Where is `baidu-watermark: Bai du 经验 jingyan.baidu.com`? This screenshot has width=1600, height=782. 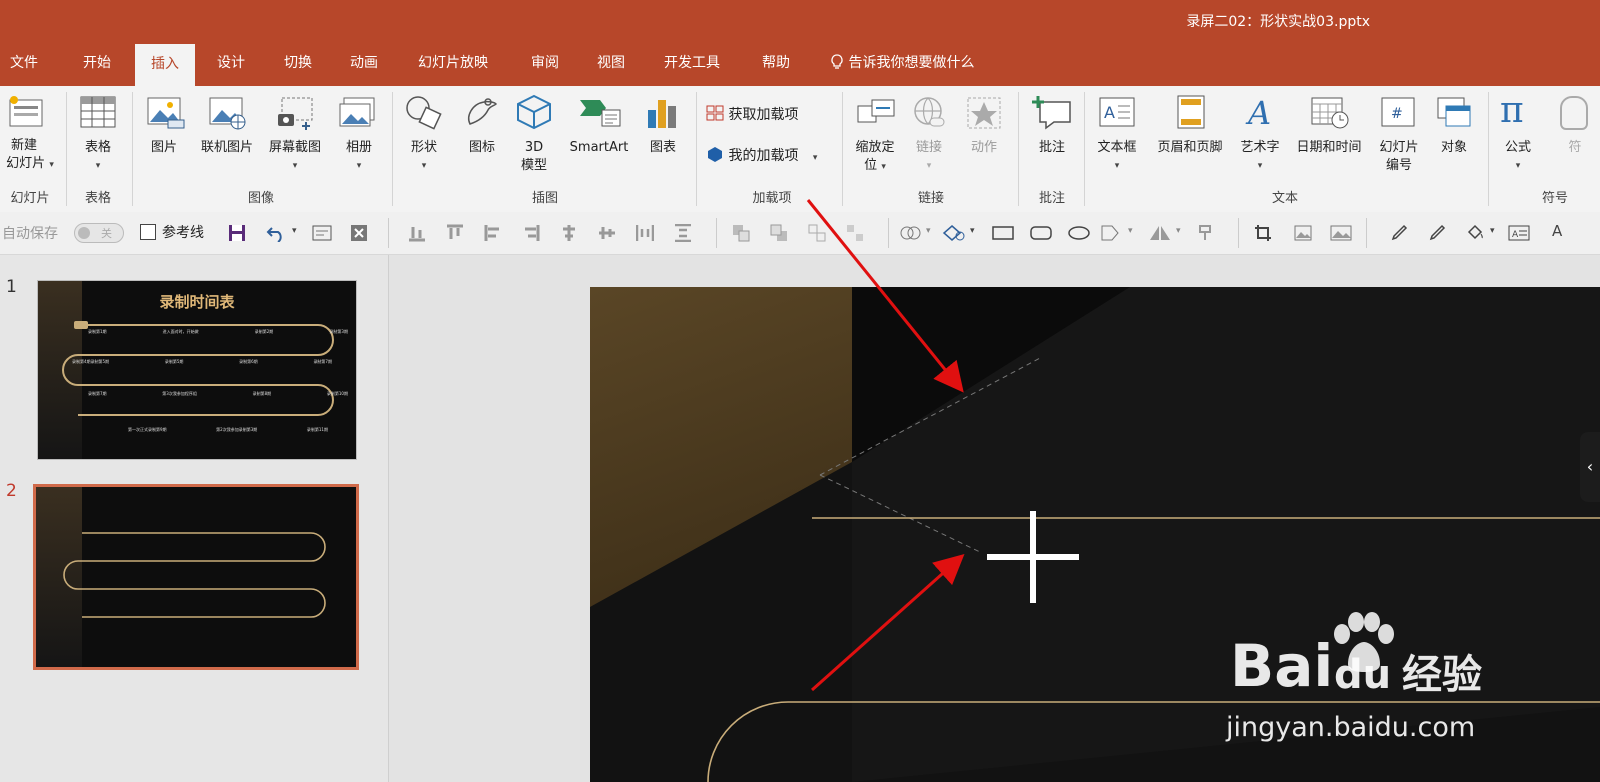
baidu-watermark: Bai du 经验 jingyan.baidu.com is located at coordinates (1373, 687).